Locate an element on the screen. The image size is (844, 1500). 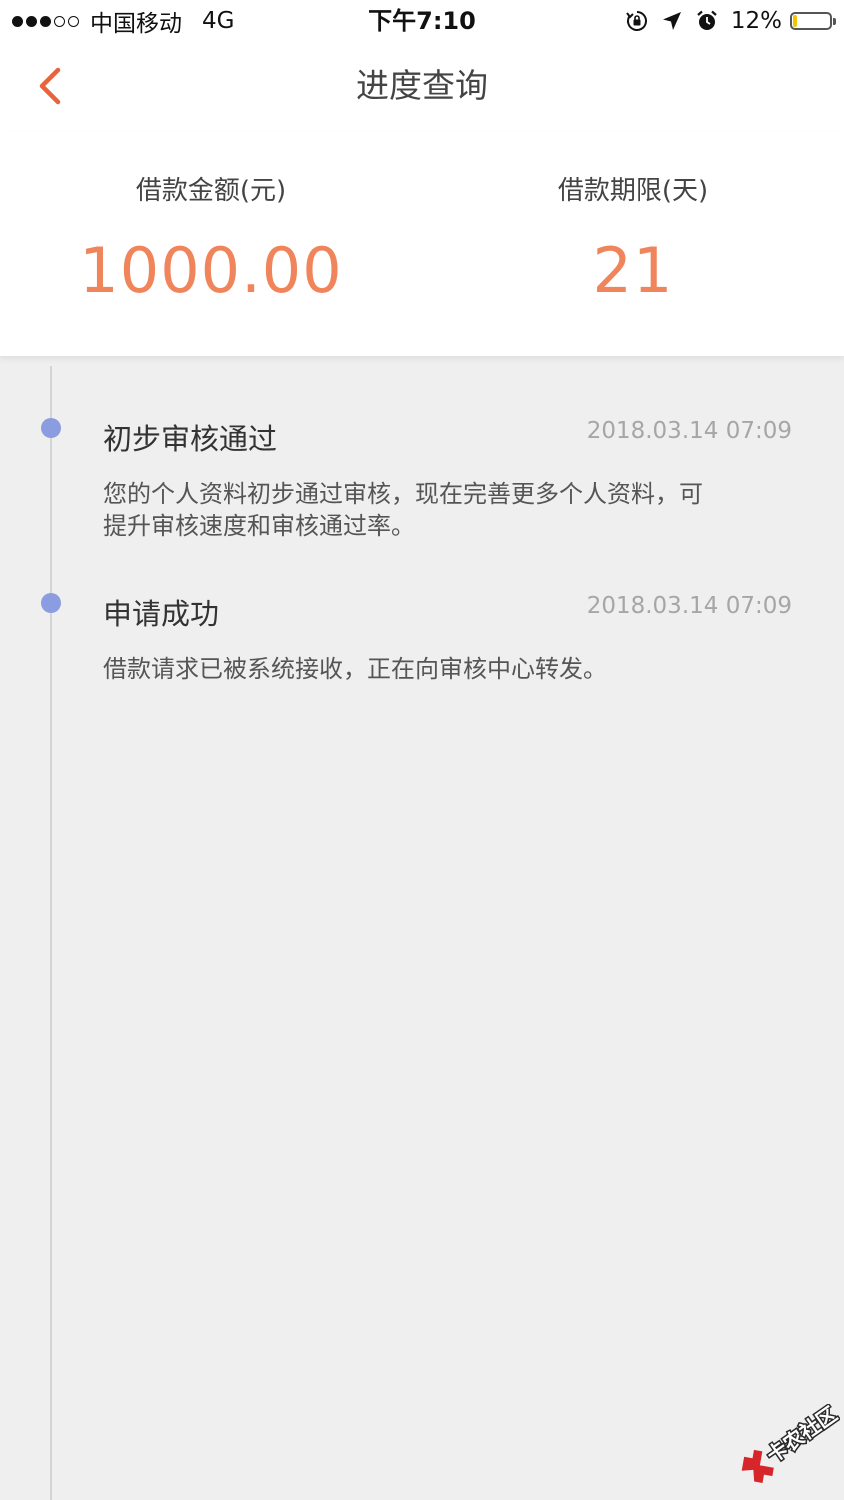
timeline-item-title: 初步审核通过 is located at coordinates (190, 439).